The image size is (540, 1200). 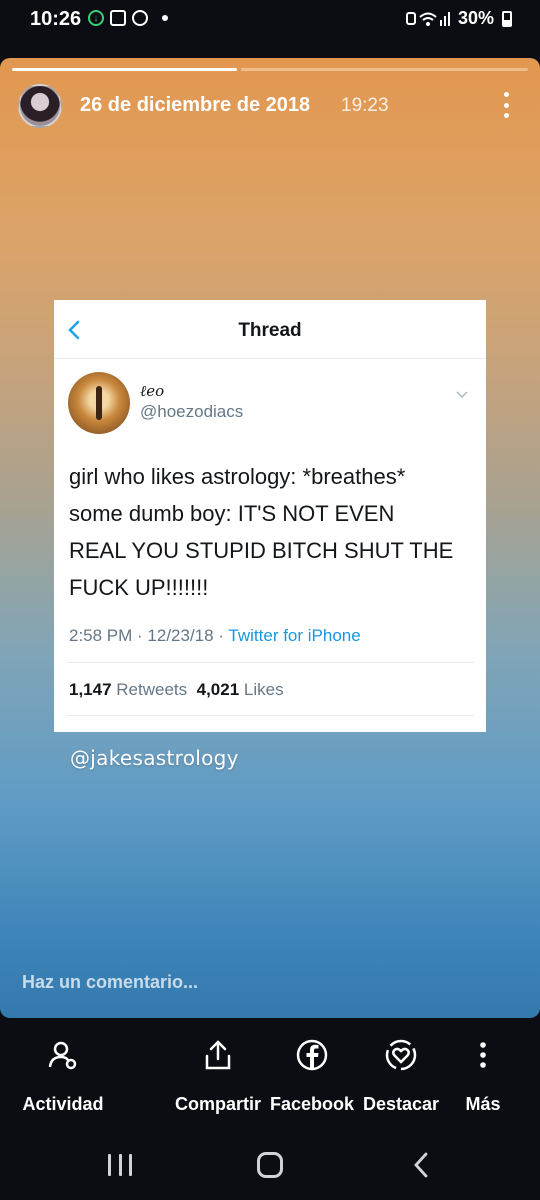 I want to click on tweet-date: 12/23/18, so click(x=180, y=635).